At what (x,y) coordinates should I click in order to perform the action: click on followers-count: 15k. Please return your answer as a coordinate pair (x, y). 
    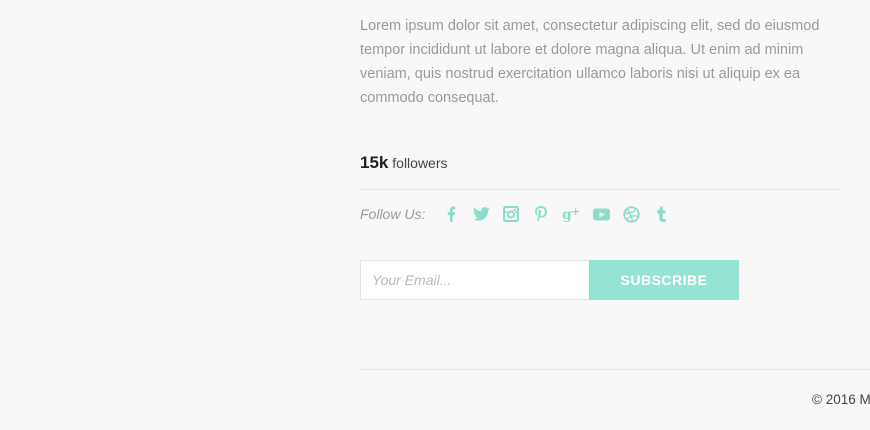
    Looking at the image, I should click on (374, 162).